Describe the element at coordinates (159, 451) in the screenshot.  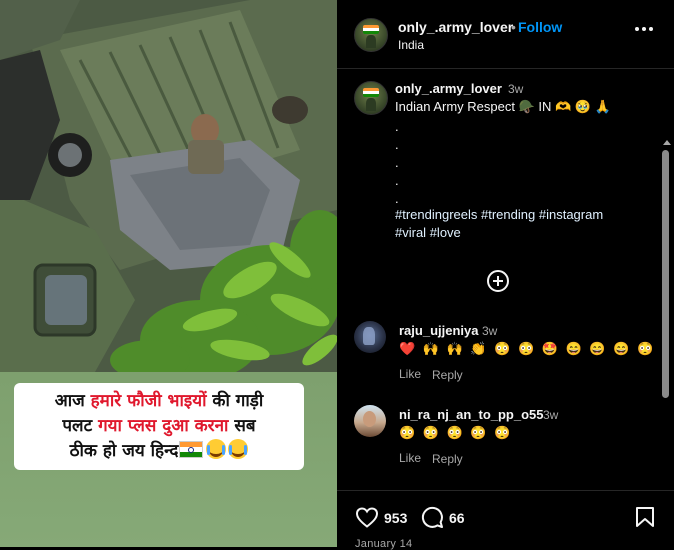
I see `video-caption-line: ठीक हो जय हिन्द` at that location.